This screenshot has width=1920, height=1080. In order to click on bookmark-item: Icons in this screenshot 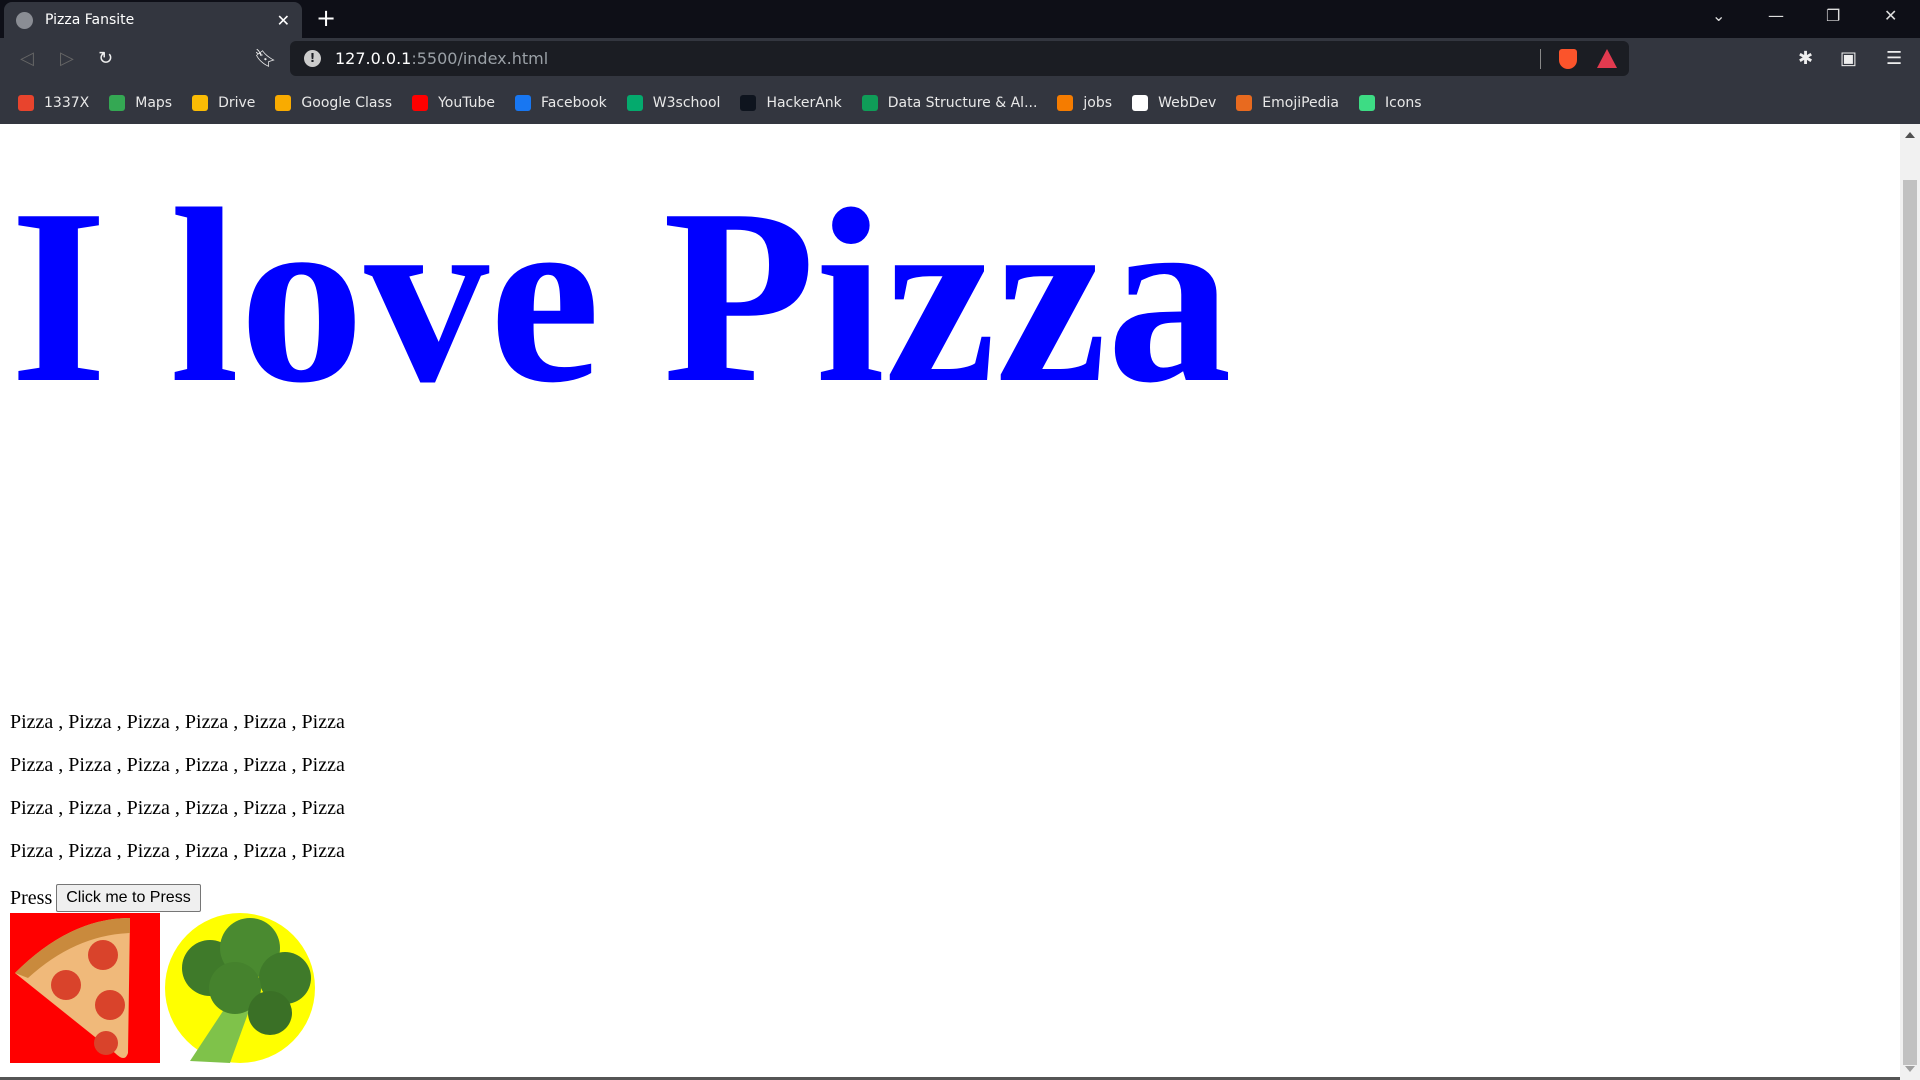, I will do `click(1390, 102)`.